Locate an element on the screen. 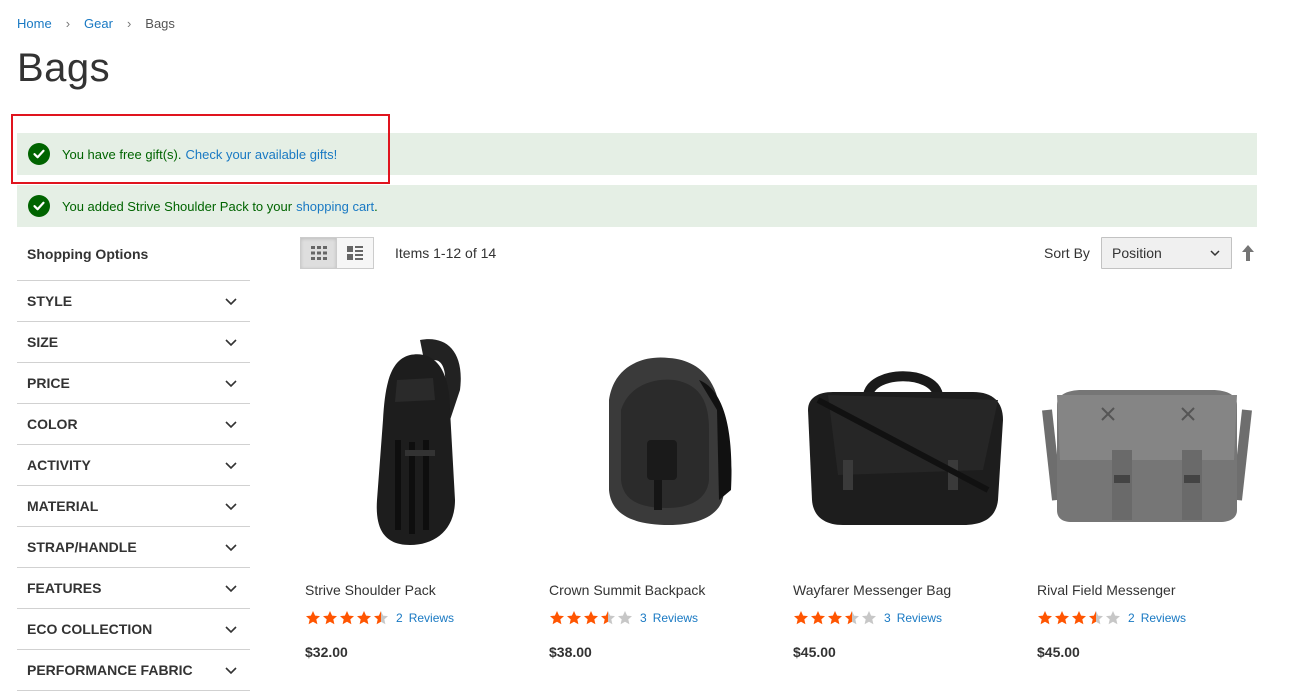 This screenshot has width=1300, height=691. product-image-sling-backpack is located at coordinates (415, 440).